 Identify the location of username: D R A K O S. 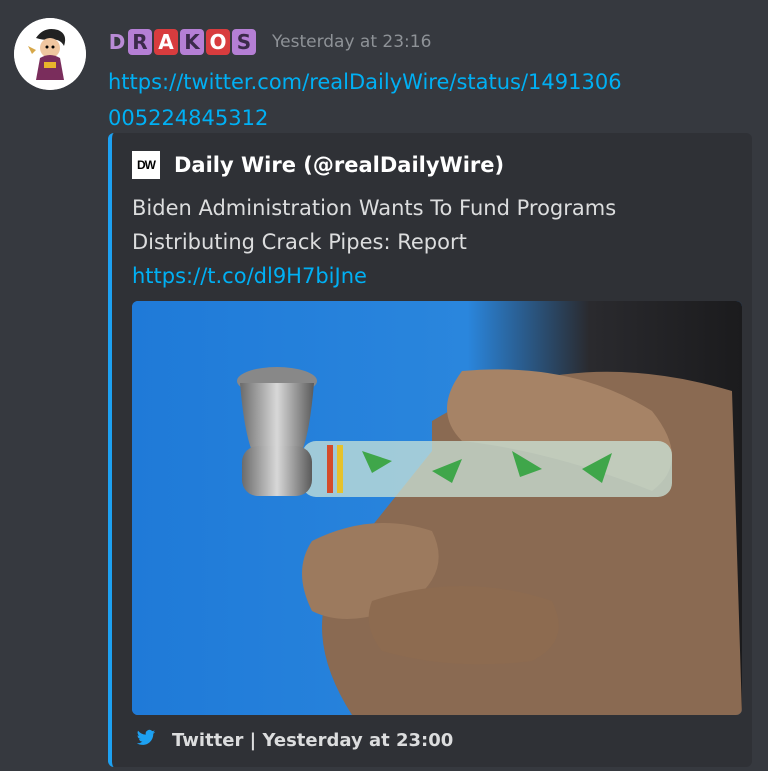
(183, 42).